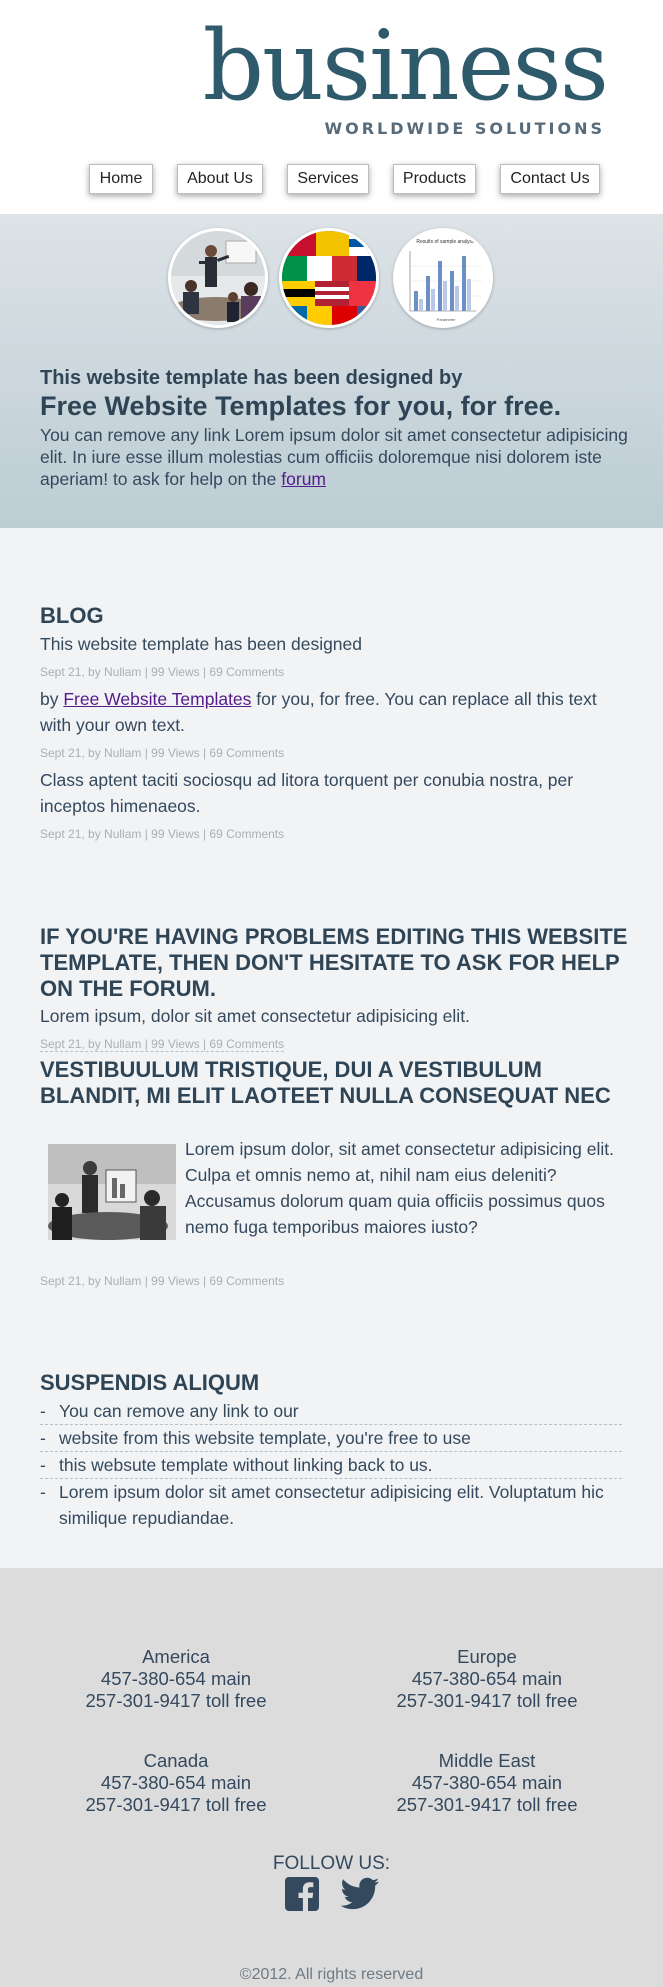  Describe the element at coordinates (329, 278) in the screenshot. I see `flags-photo` at that location.